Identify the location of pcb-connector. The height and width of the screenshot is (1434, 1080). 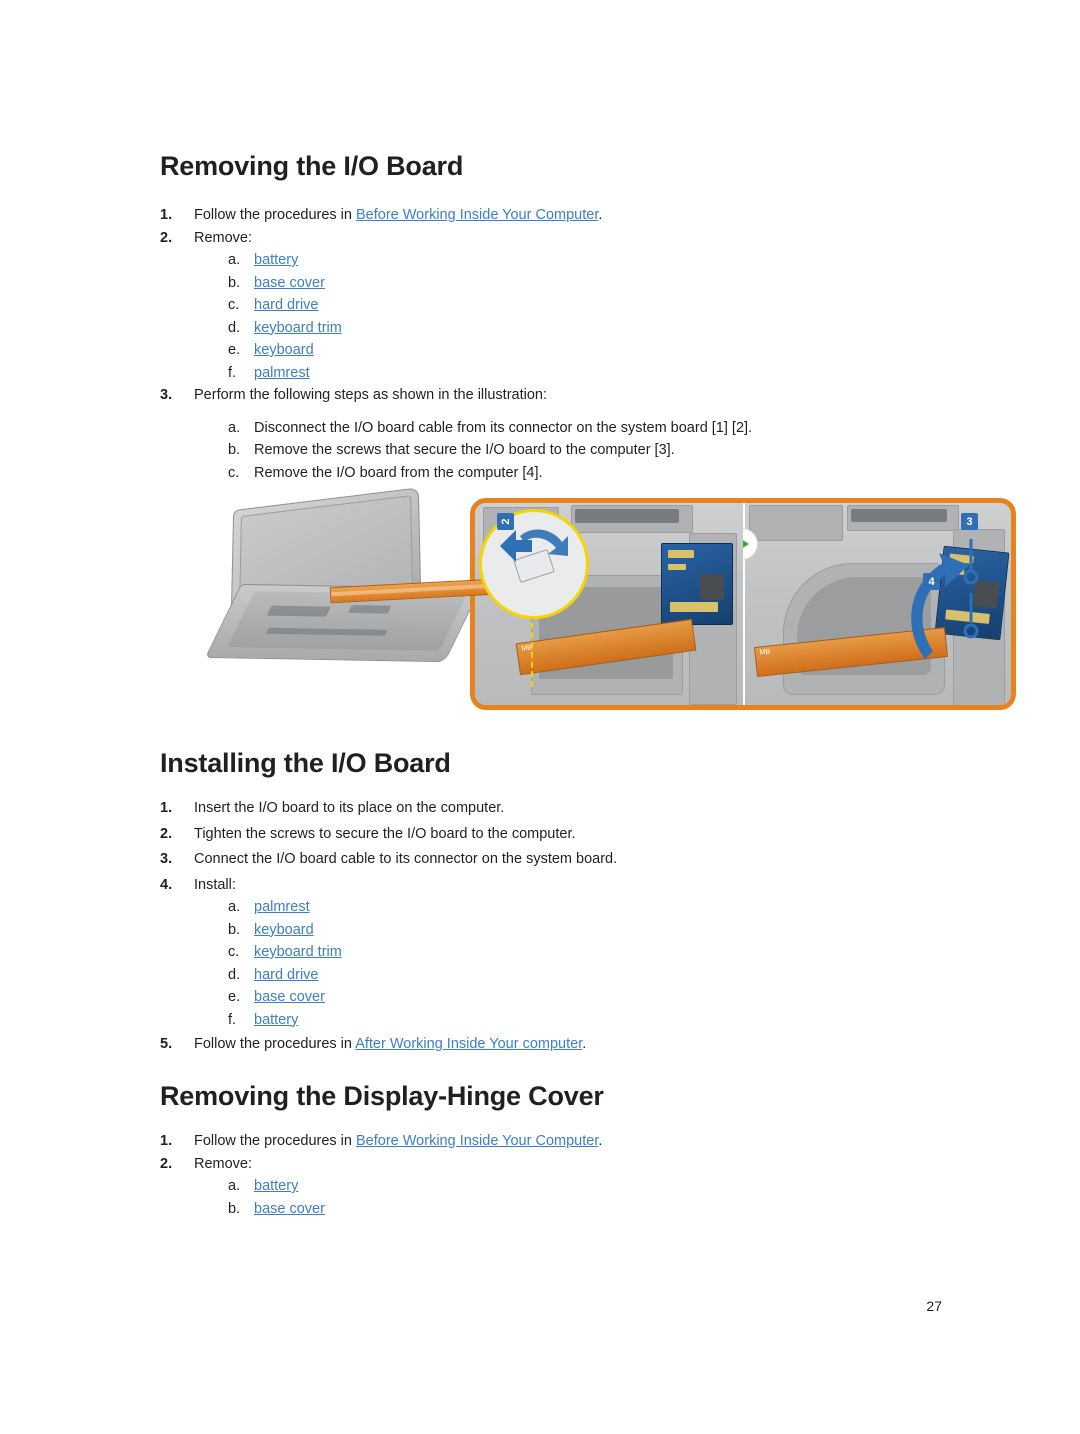
(712, 587).